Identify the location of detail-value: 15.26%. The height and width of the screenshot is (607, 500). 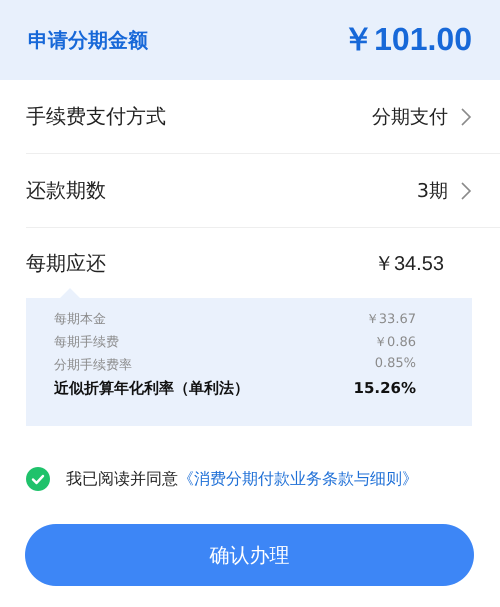
(385, 388).